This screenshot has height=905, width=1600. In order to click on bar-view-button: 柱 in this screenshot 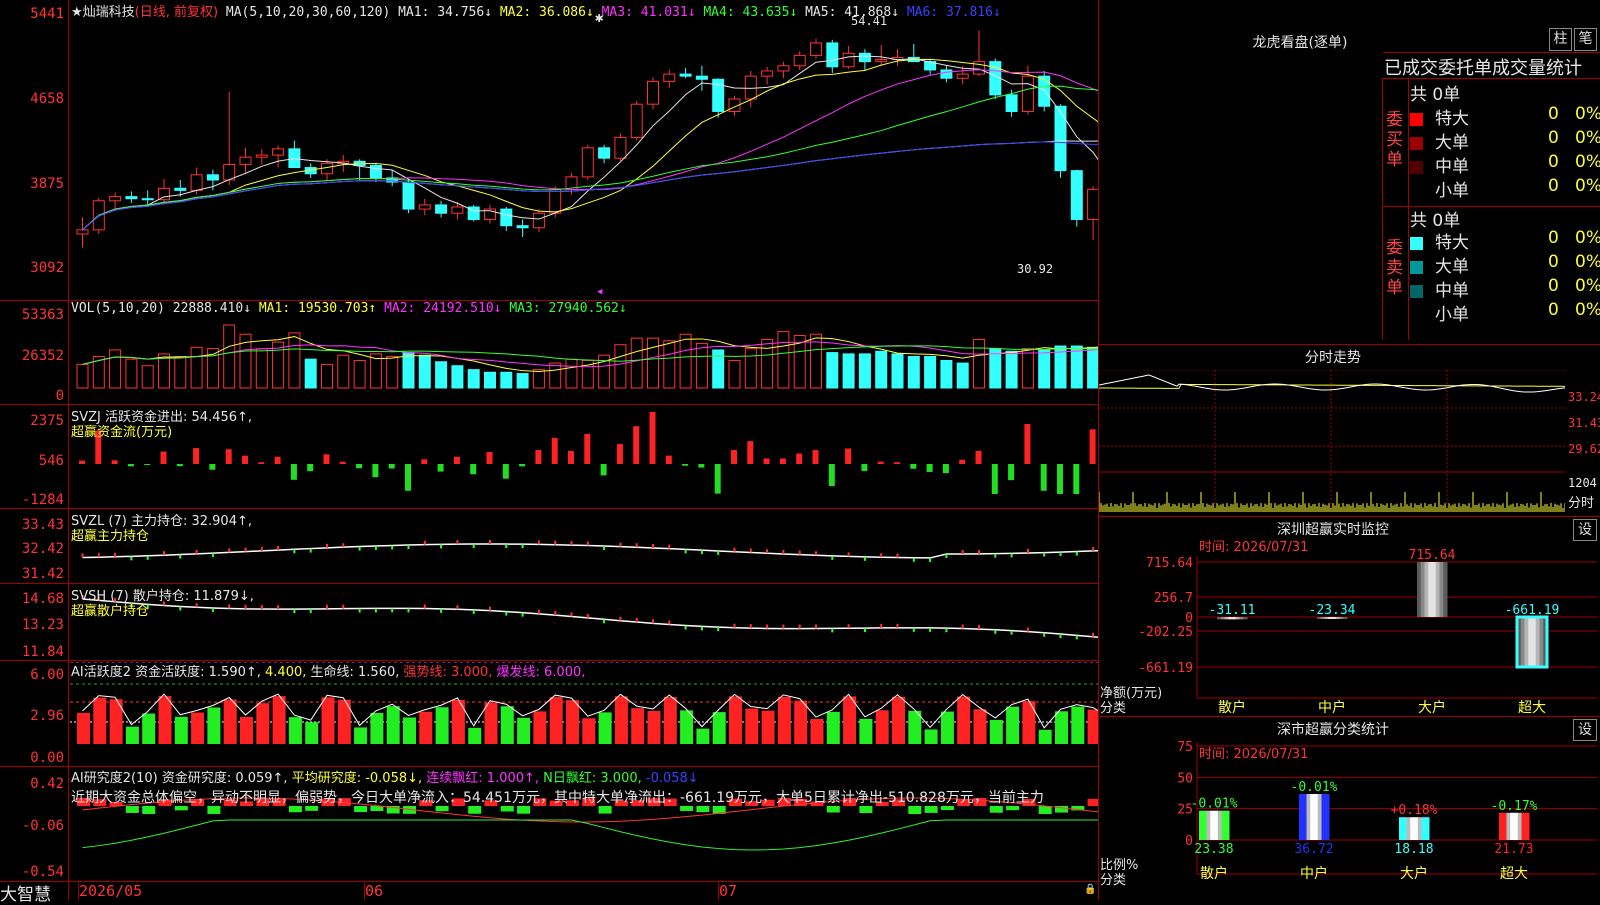, I will do `click(1560, 39)`.